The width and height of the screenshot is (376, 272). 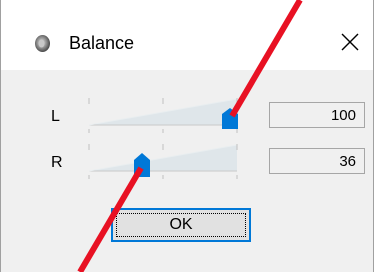 What do you see at coordinates (165, 161) in the screenshot?
I see `right-balance-slider` at bounding box center [165, 161].